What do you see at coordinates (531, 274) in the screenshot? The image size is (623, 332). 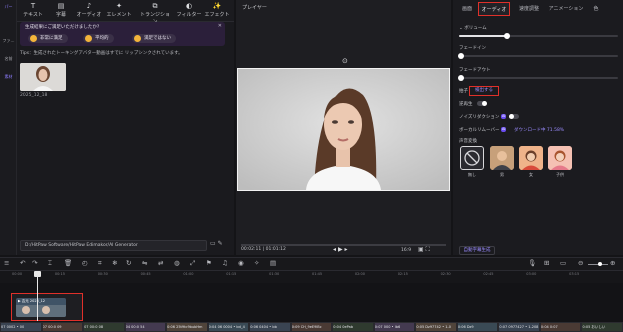 I see `ruler-tick: 03:00` at bounding box center [531, 274].